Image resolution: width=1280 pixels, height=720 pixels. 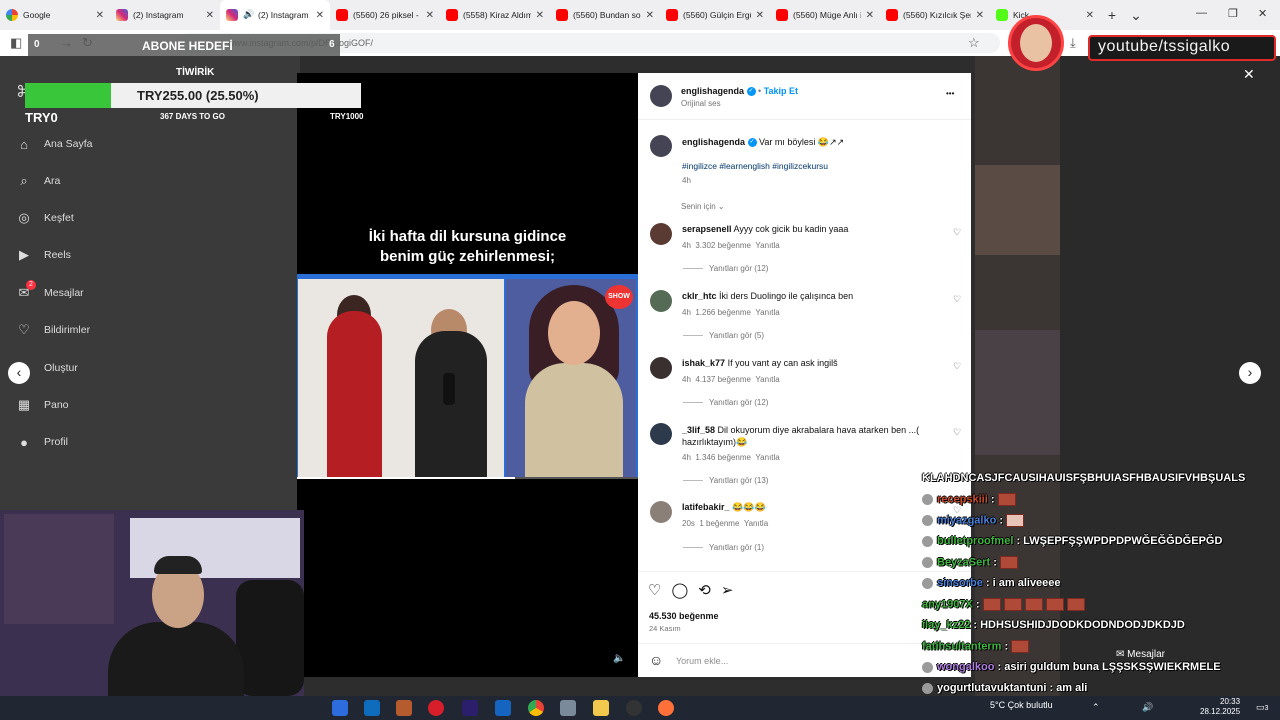 I want to click on browser-tab: Google ✕, so click(x=55, y=15).